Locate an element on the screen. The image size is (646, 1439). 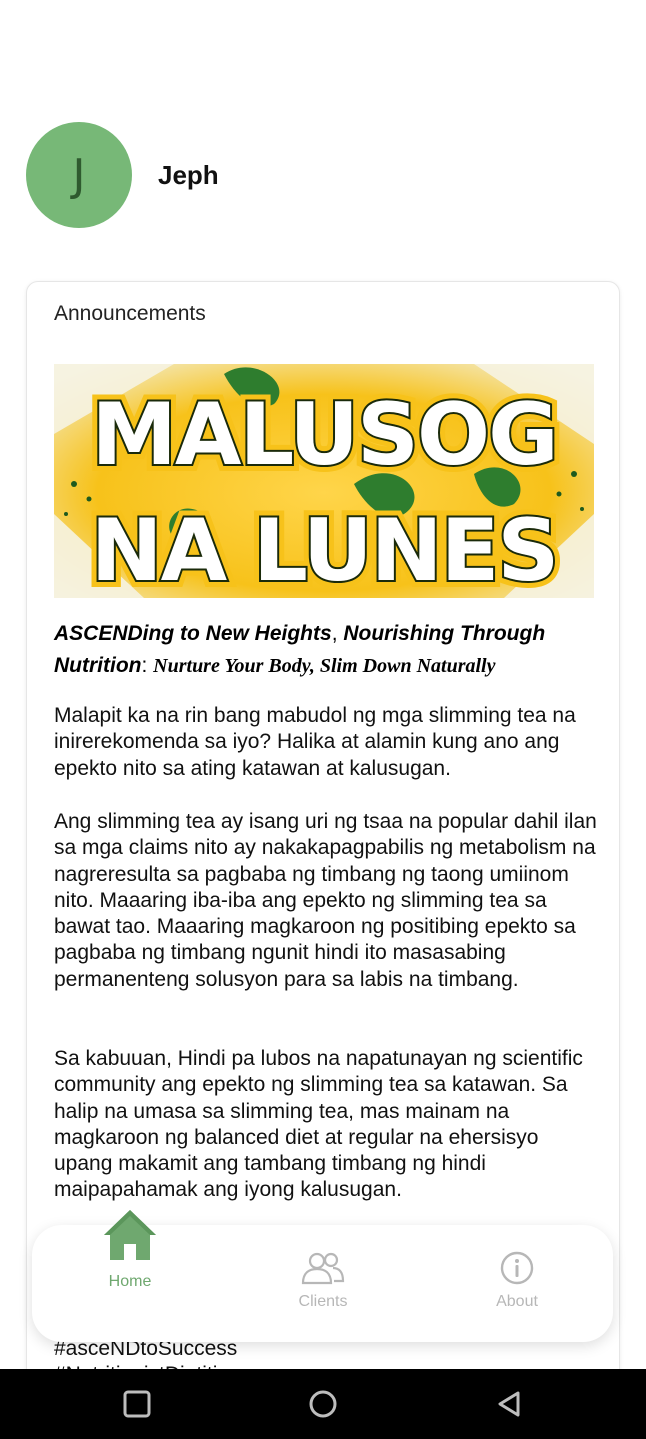
banner-artwork: MALUSOG MALUSOG NA LUNES NA LUNES is located at coordinates (324, 481).